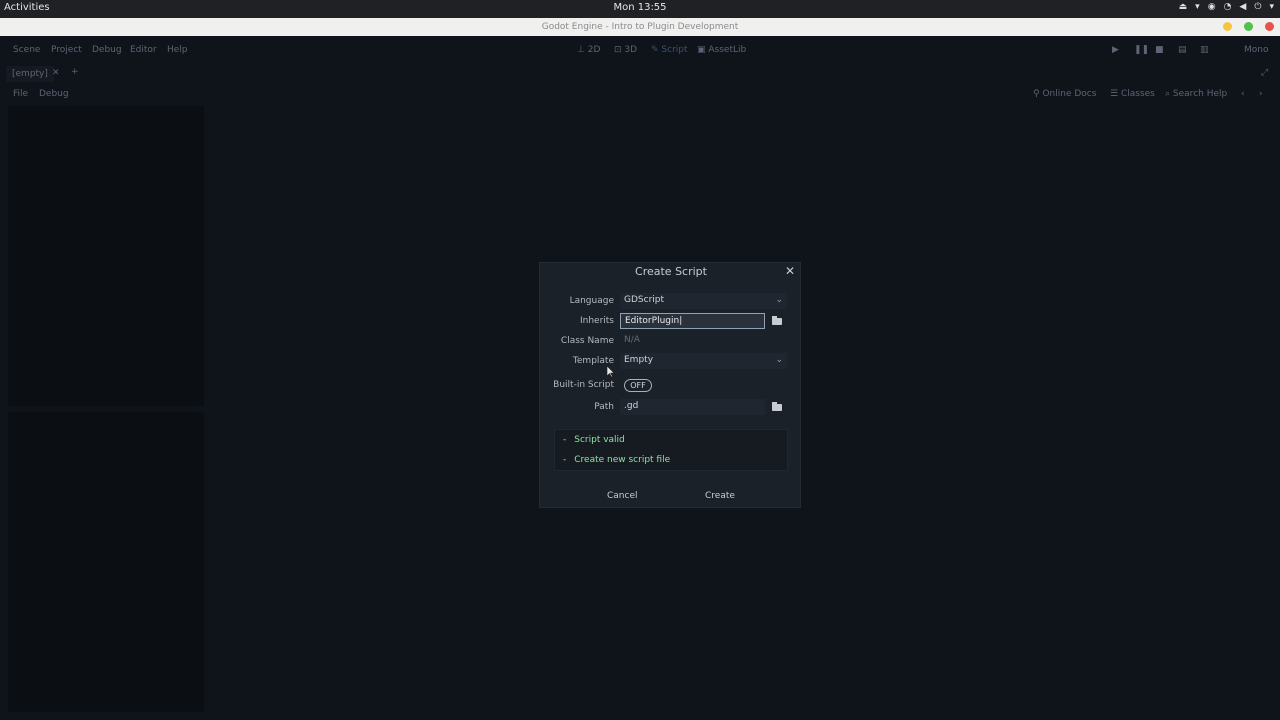  I want to click on mouse-cursor-icon, so click(610, 371).